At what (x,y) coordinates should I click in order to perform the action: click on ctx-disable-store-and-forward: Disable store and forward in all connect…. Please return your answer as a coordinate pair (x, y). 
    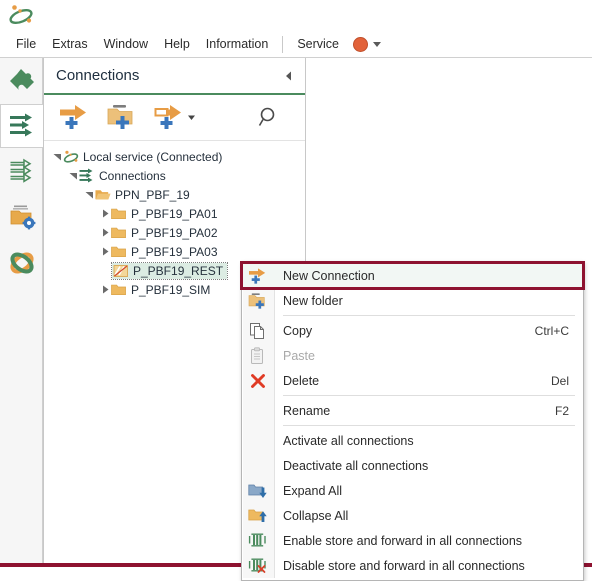
    Looking at the image, I should click on (412, 565).